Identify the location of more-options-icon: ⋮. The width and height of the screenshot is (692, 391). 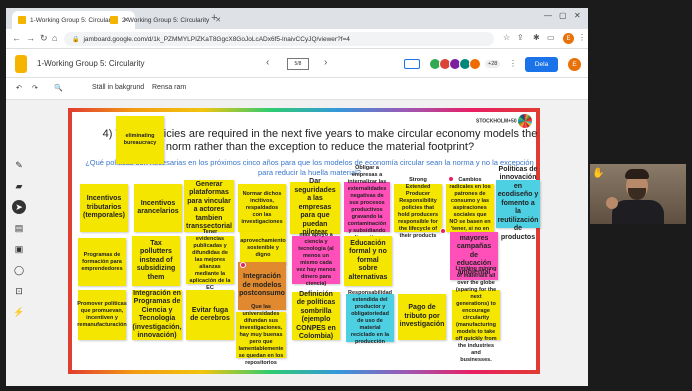
(513, 63).